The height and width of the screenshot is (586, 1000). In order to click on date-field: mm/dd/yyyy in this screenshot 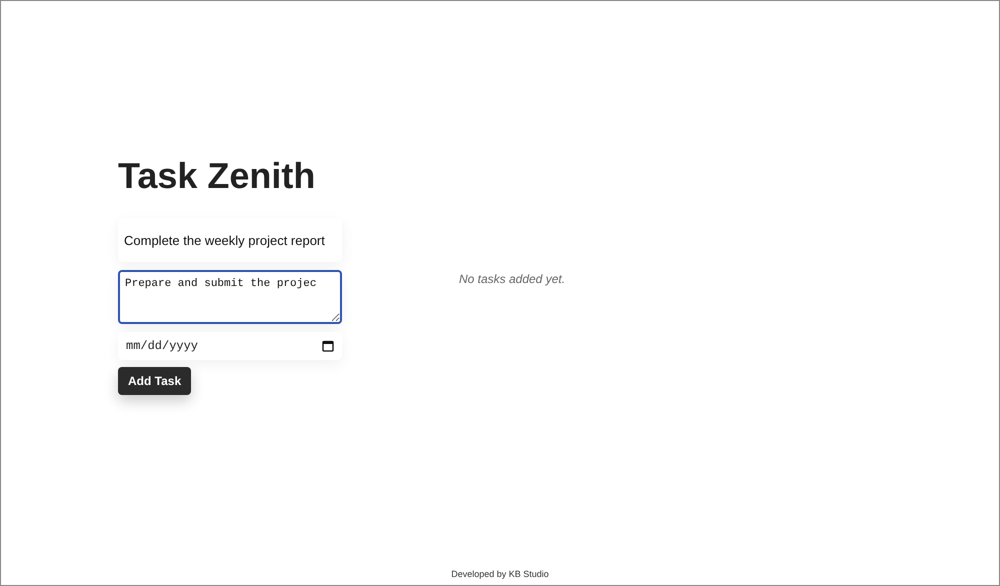, I will do `click(230, 346)`.